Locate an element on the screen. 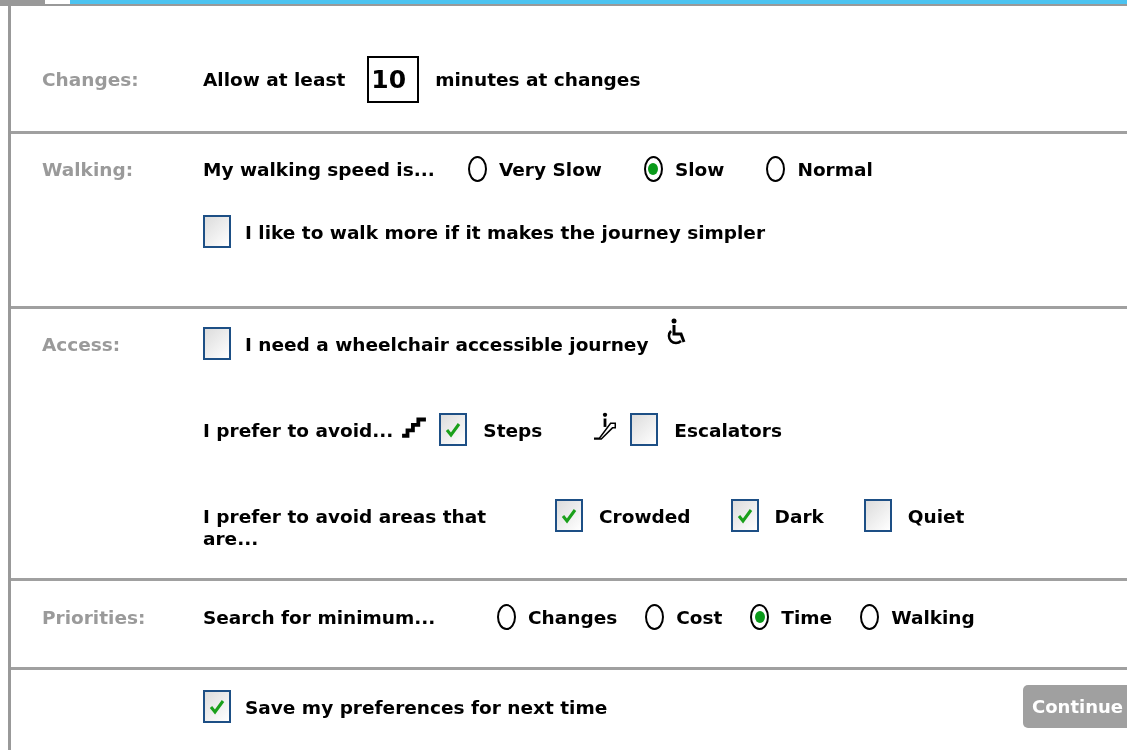 Image resolution: width=1127 pixels, height=753 pixels. minutes-suffix: minutes at changes is located at coordinates (538, 80).